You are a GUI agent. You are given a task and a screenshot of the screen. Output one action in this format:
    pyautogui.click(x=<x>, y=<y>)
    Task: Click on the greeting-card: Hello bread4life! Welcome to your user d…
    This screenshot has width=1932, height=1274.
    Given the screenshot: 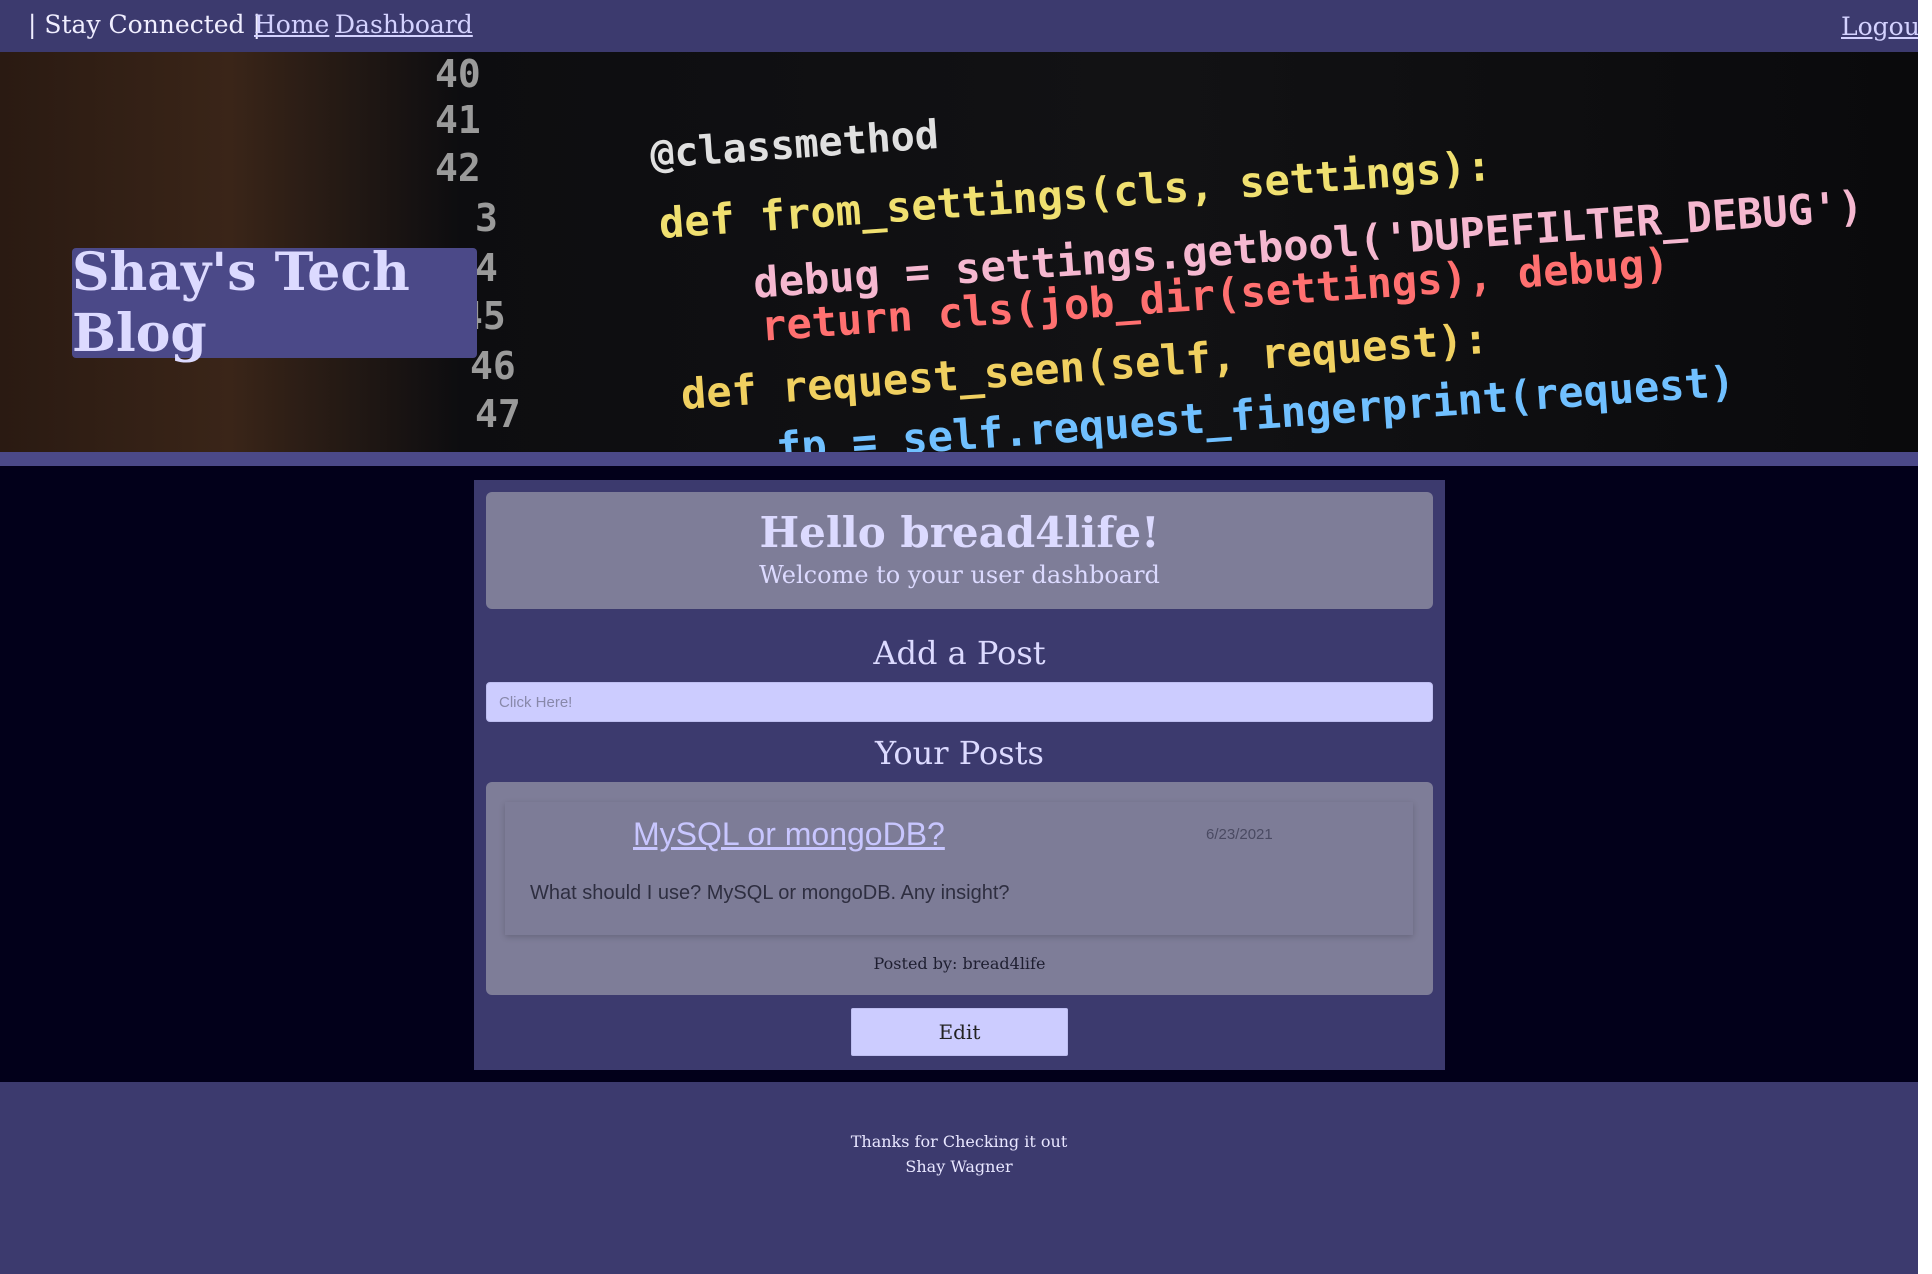 What is the action you would take?
    pyautogui.click(x=959, y=550)
    